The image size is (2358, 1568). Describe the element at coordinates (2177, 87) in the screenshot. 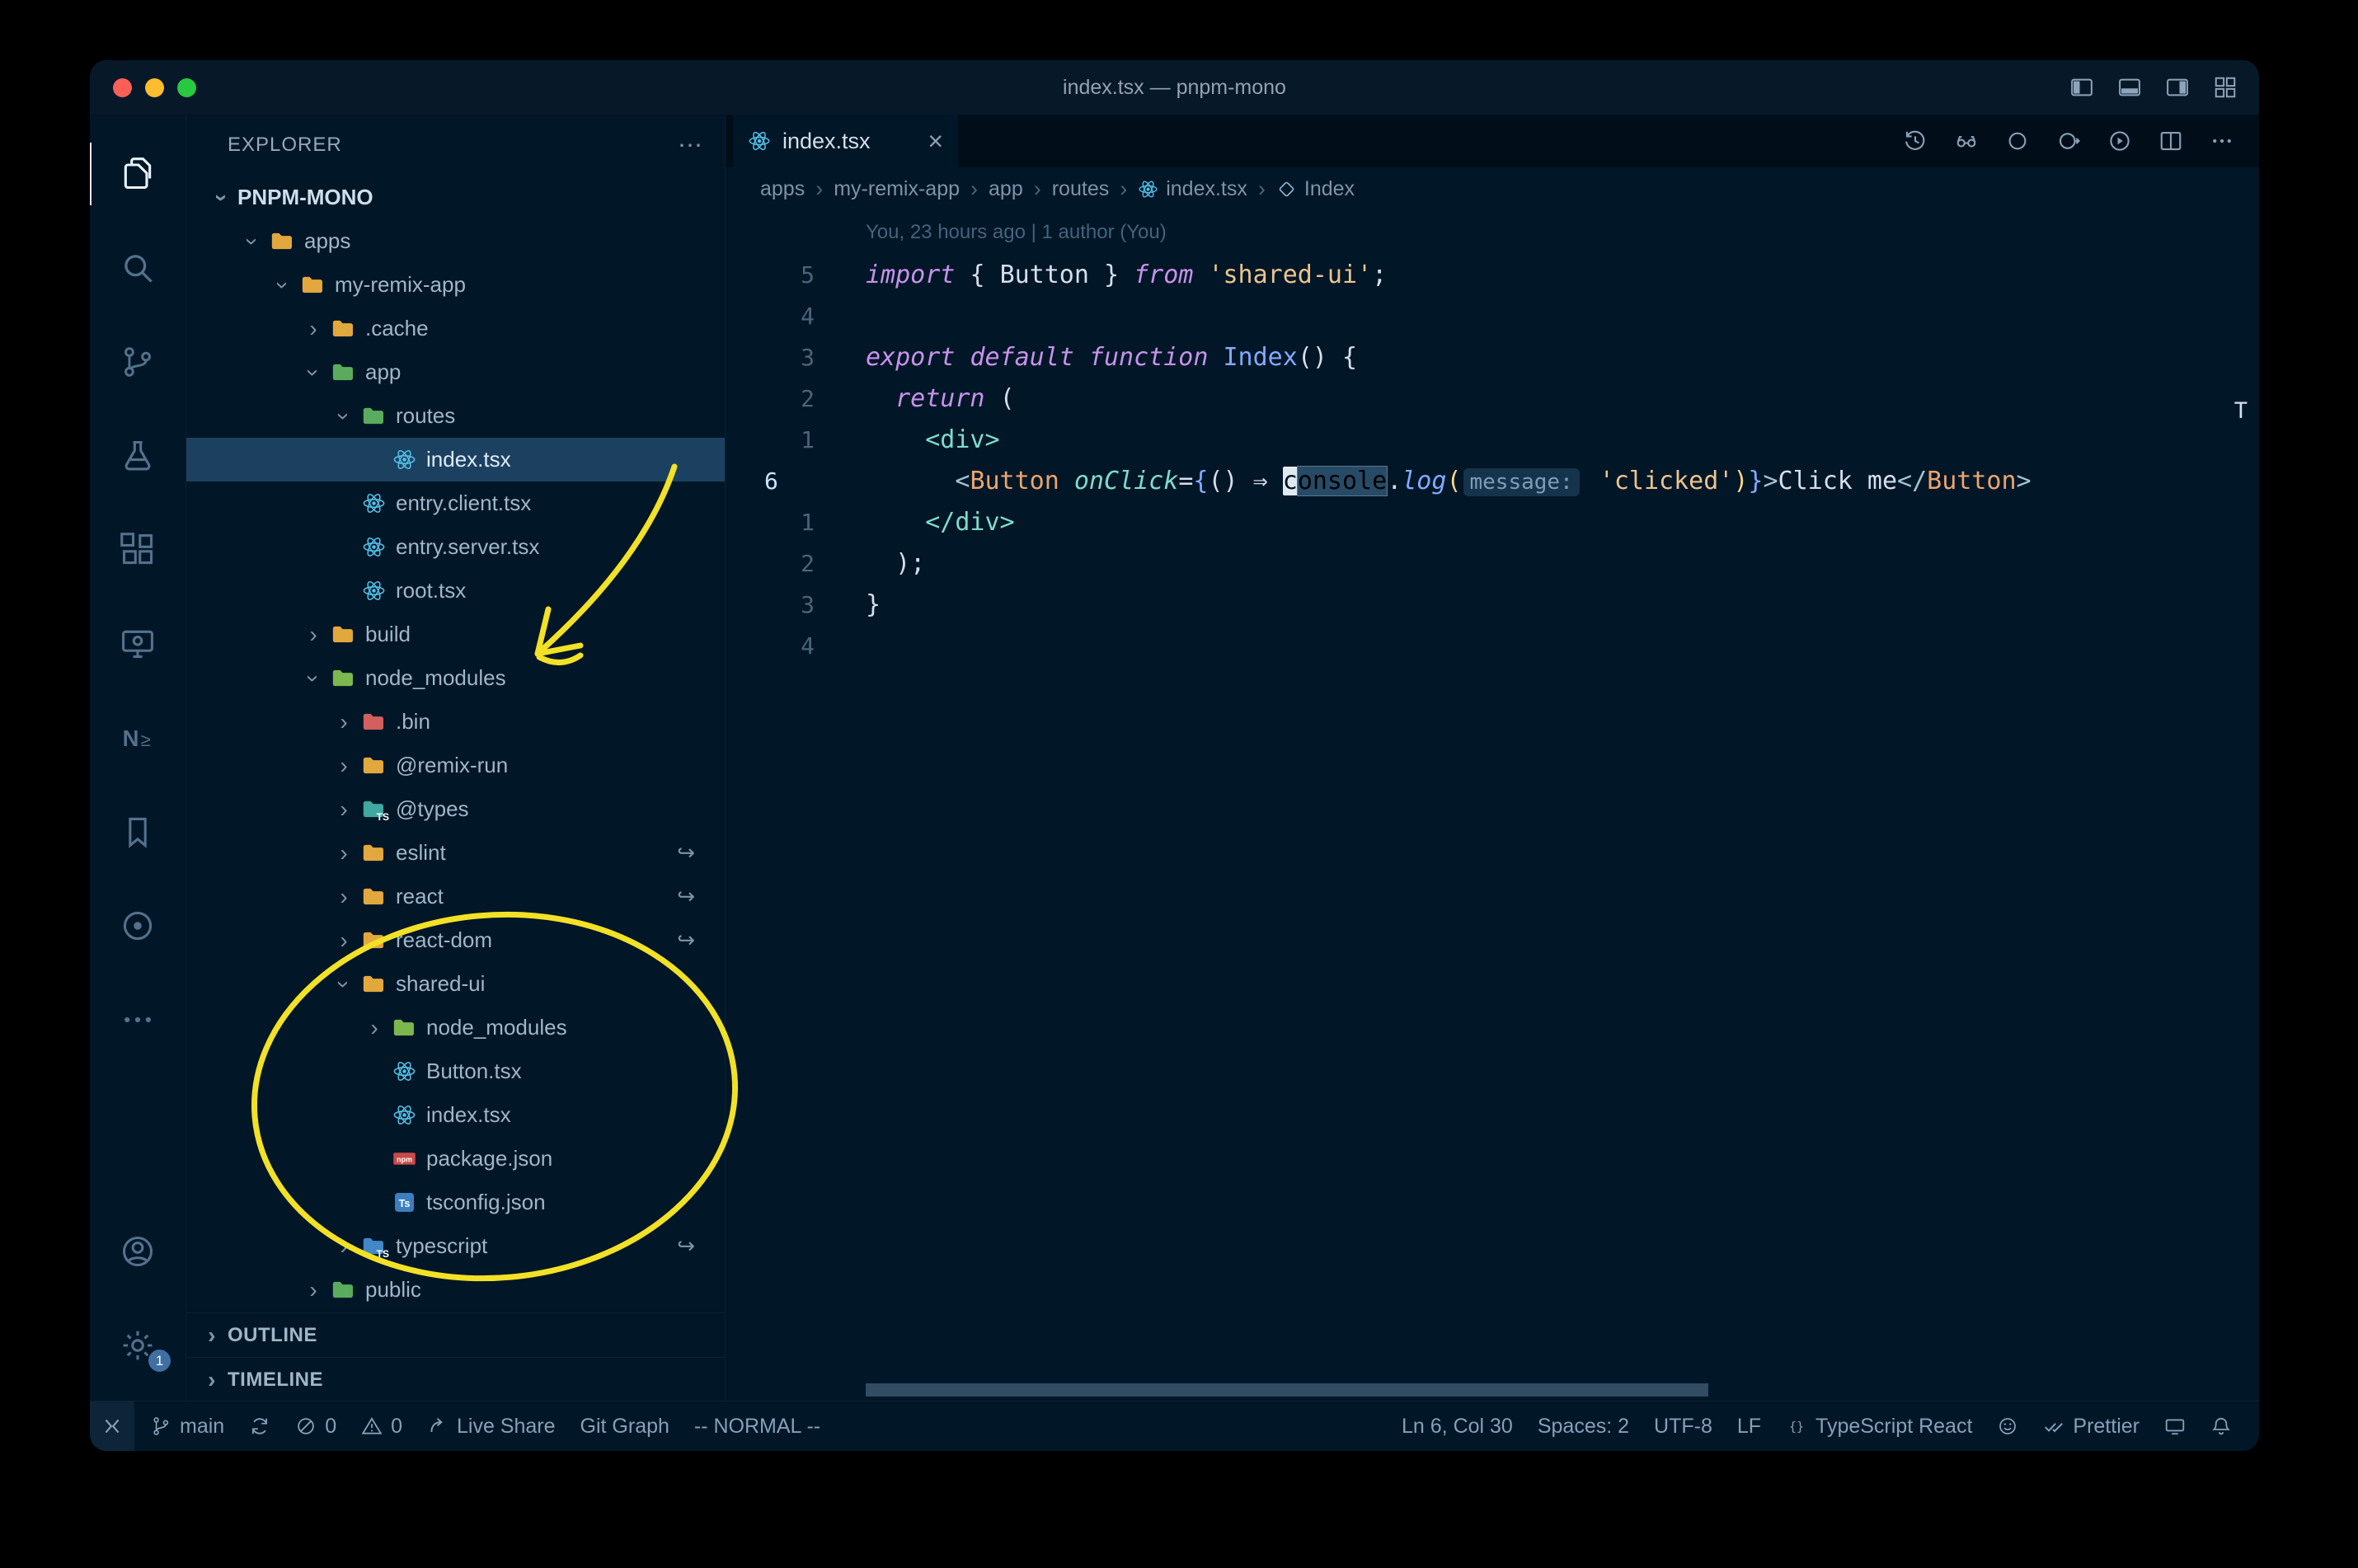

I see `layout-right-icon` at that location.